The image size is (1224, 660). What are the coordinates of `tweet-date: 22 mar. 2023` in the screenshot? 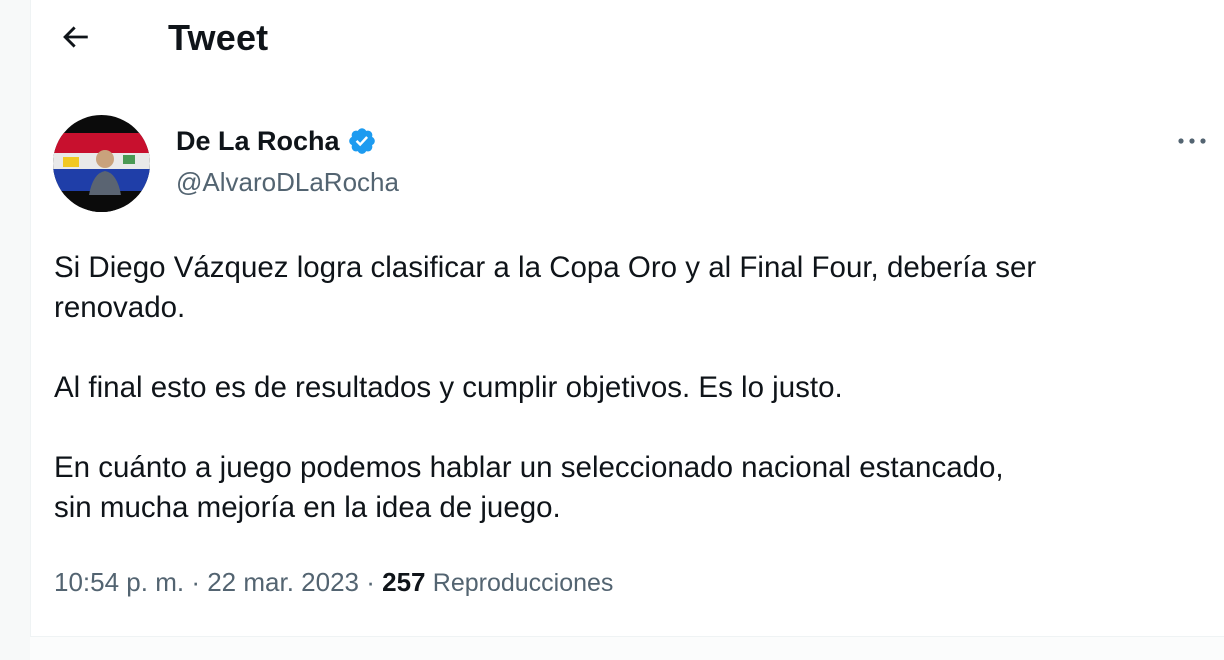 It's located at (283, 582).